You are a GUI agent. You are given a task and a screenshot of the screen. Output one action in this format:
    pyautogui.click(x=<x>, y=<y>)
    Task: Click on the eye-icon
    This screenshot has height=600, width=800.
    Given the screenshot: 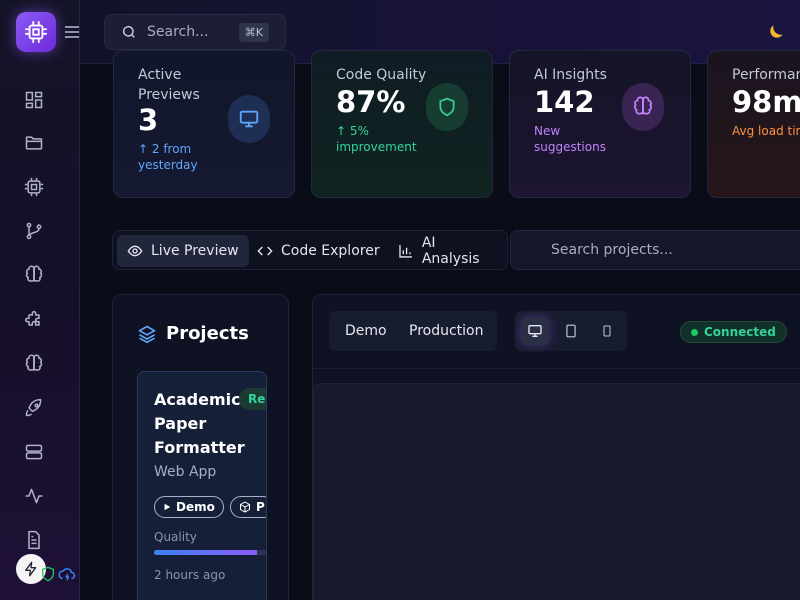 What is the action you would take?
    pyautogui.click(x=135, y=251)
    